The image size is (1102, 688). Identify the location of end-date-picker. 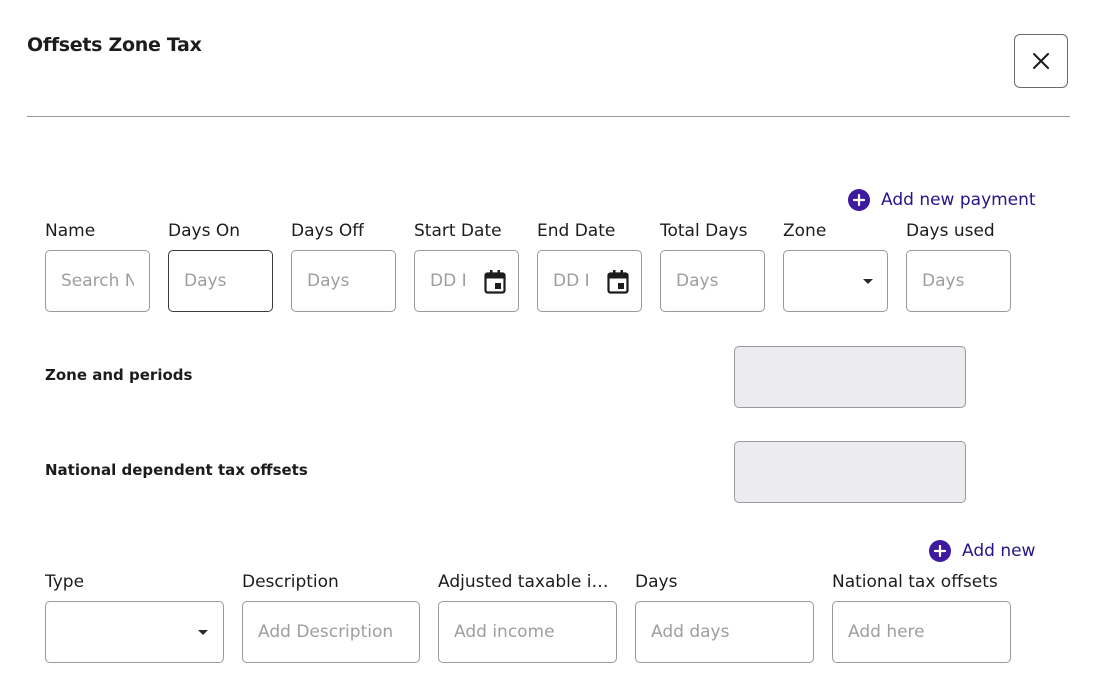
(589, 281).